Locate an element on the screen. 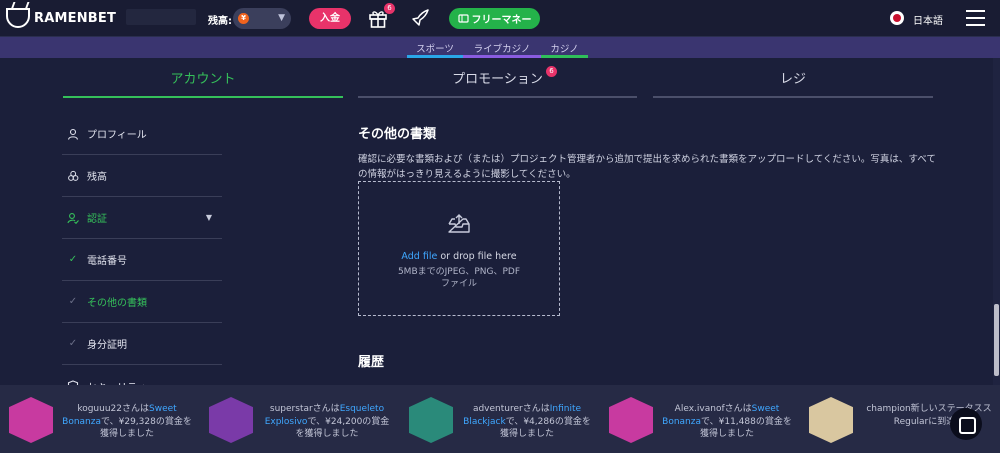 Image resolution: width=1000 pixels, height=453 pixels. coins-icon is located at coordinates (73, 175).